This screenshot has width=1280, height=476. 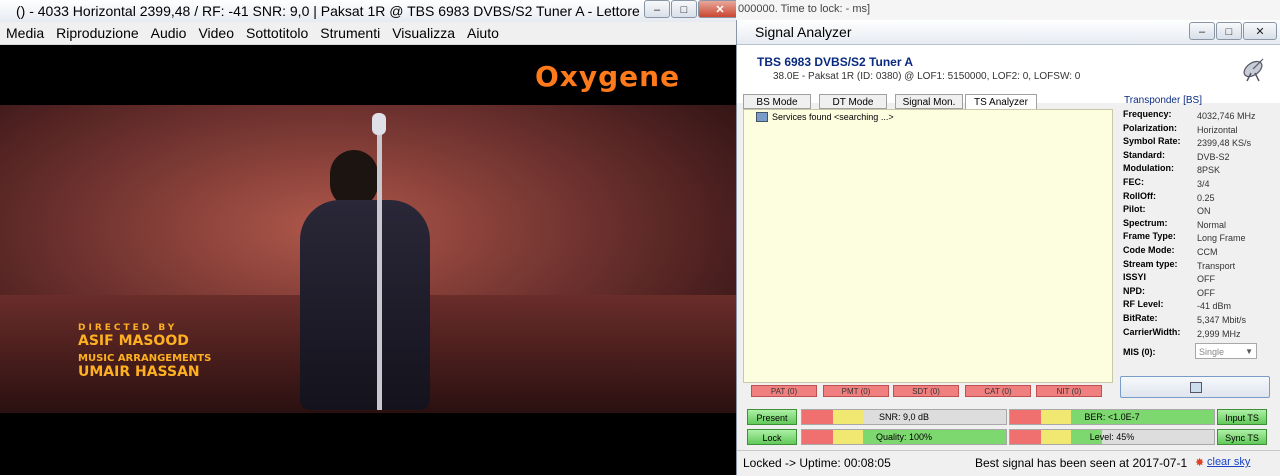 What do you see at coordinates (1212, 352) in the screenshot?
I see `mis-dropdown-value: Single` at bounding box center [1212, 352].